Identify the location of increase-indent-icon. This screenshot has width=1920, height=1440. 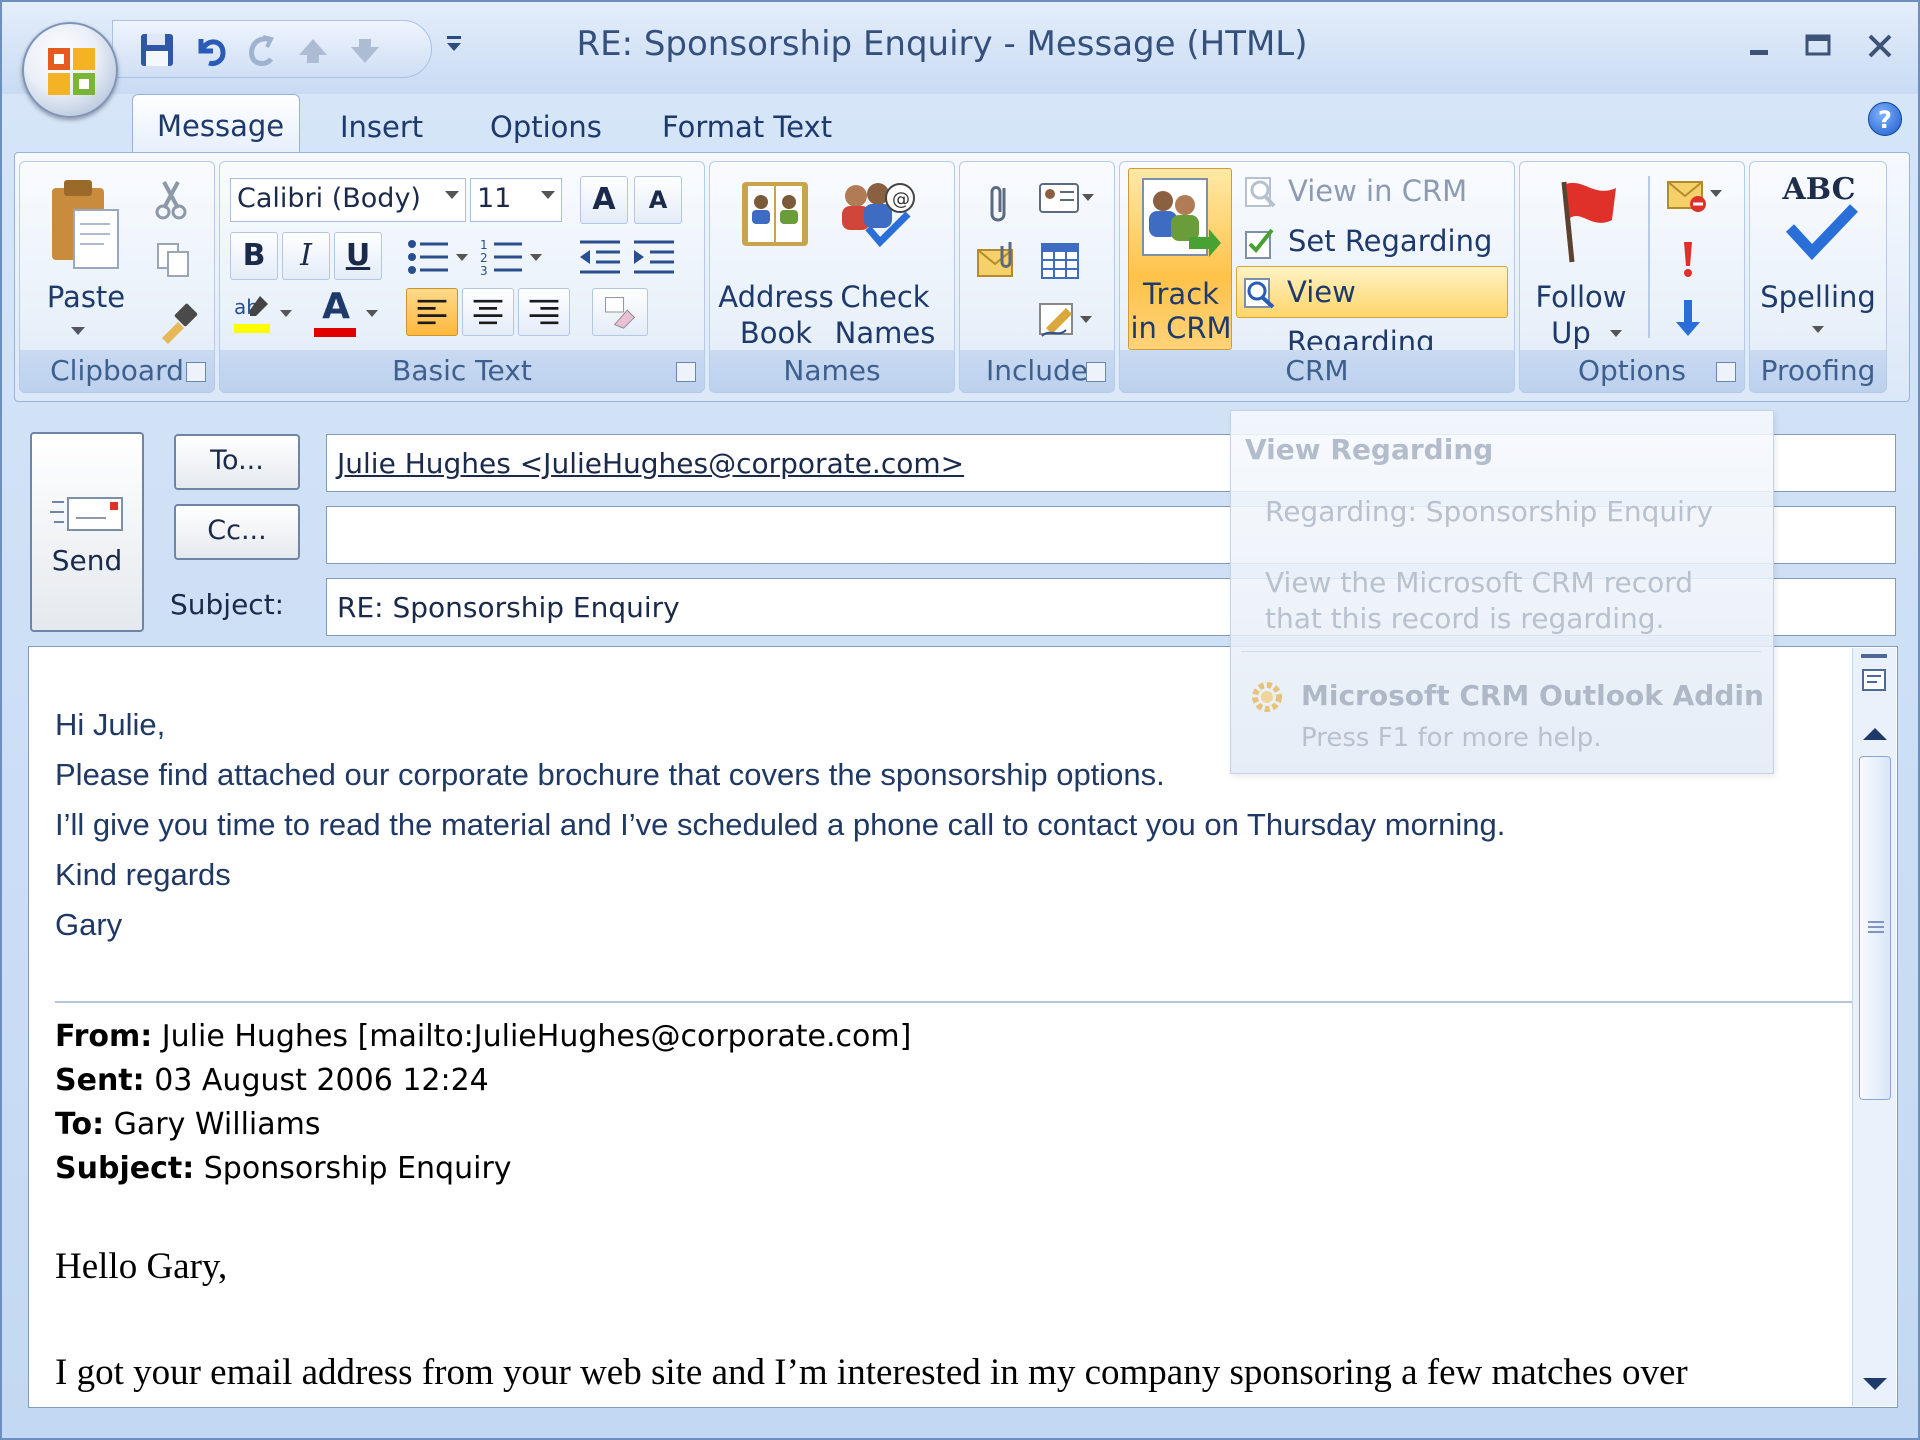
(655, 257).